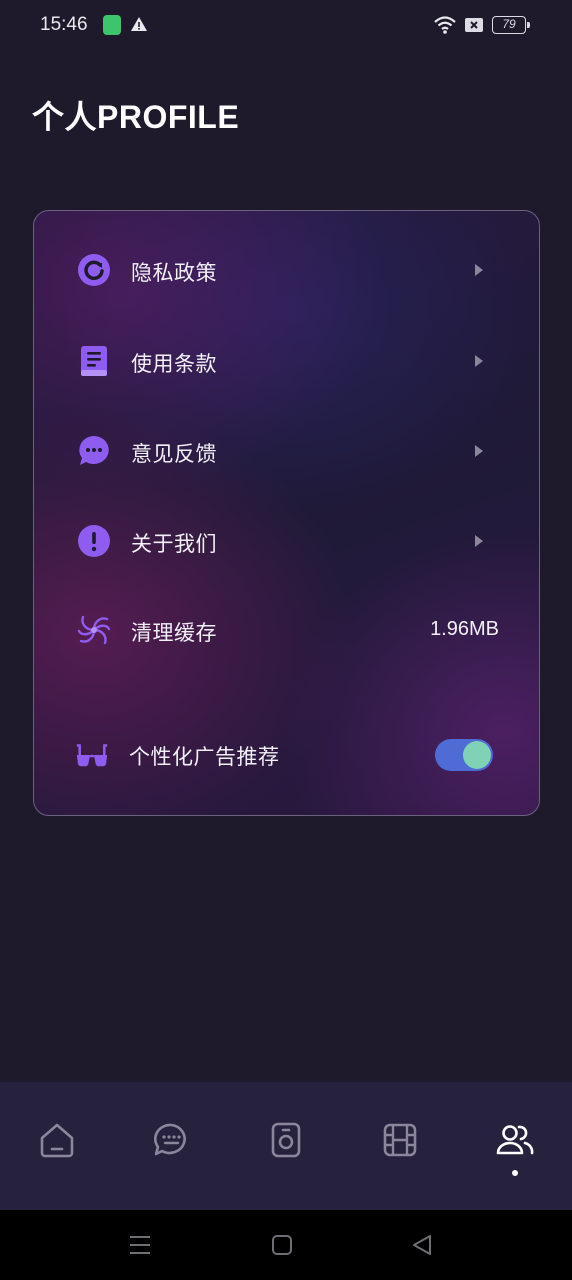 Image resolution: width=572 pixels, height=1280 pixels. Describe the element at coordinates (174, 364) in the screenshot. I see `menu-item-label: 使用条款` at that location.